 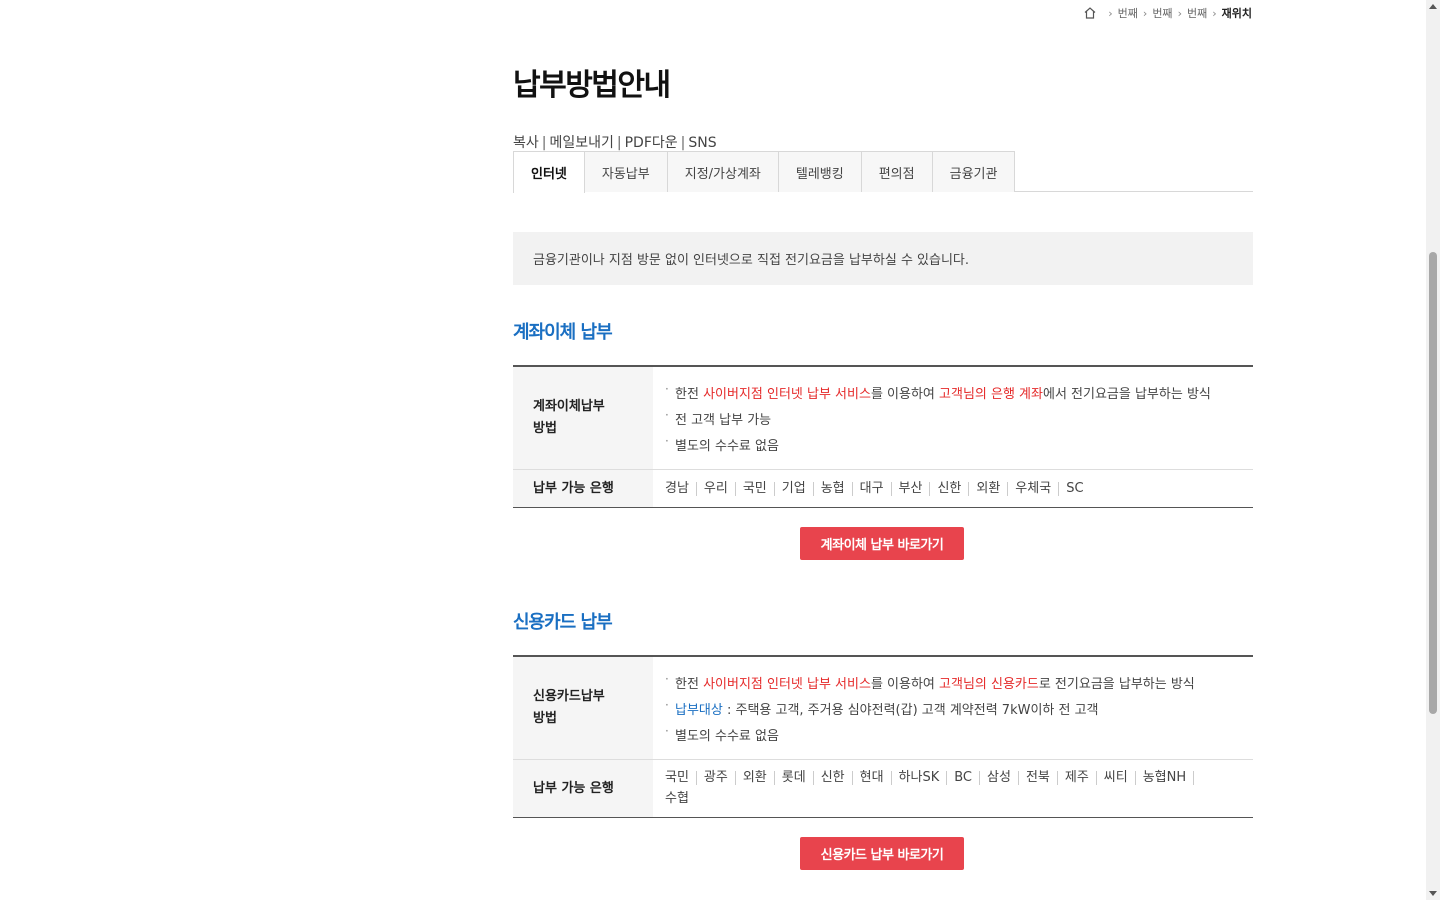 I want to click on row-header-method: 신용카드납부 방법, so click(x=583, y=708).